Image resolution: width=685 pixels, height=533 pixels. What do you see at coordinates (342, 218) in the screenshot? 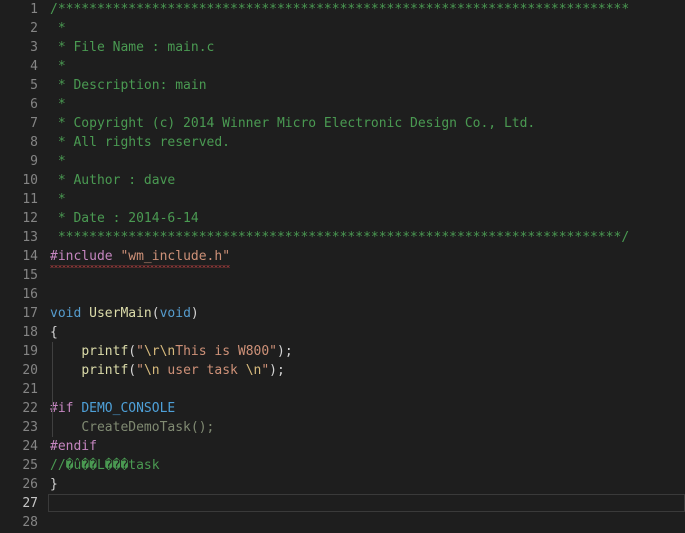
I see `editor-line: 12 * Date : 2014-6-14` at bounding box center [342, 218].